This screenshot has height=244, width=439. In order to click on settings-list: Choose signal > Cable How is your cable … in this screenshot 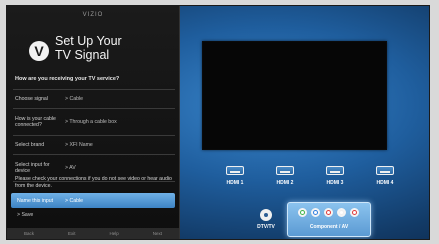, I will do `click(94, 135)`.